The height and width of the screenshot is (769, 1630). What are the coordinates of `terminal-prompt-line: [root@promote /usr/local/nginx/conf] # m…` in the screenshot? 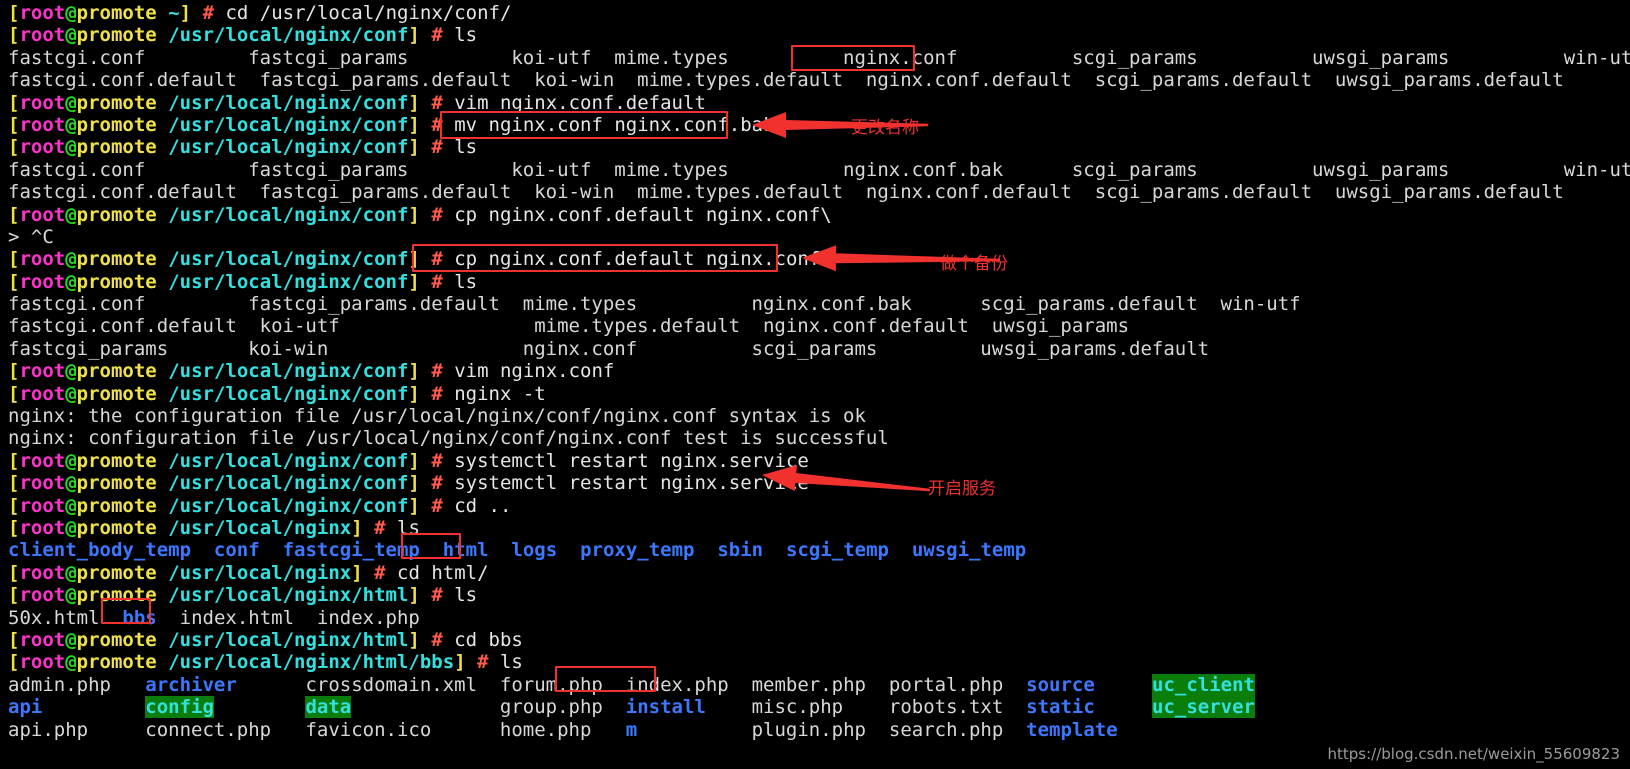 It's located at (819, 125).